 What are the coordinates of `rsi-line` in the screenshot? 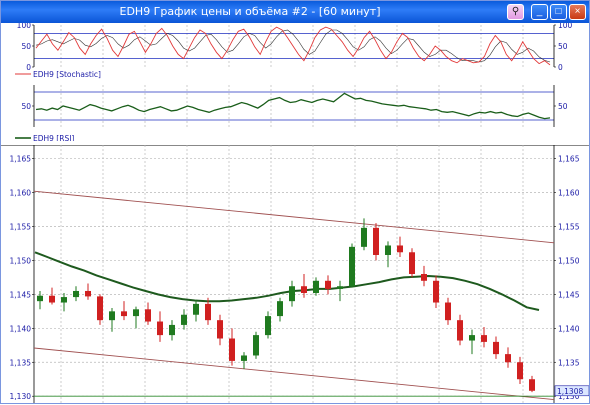 It's located at (293, 106).